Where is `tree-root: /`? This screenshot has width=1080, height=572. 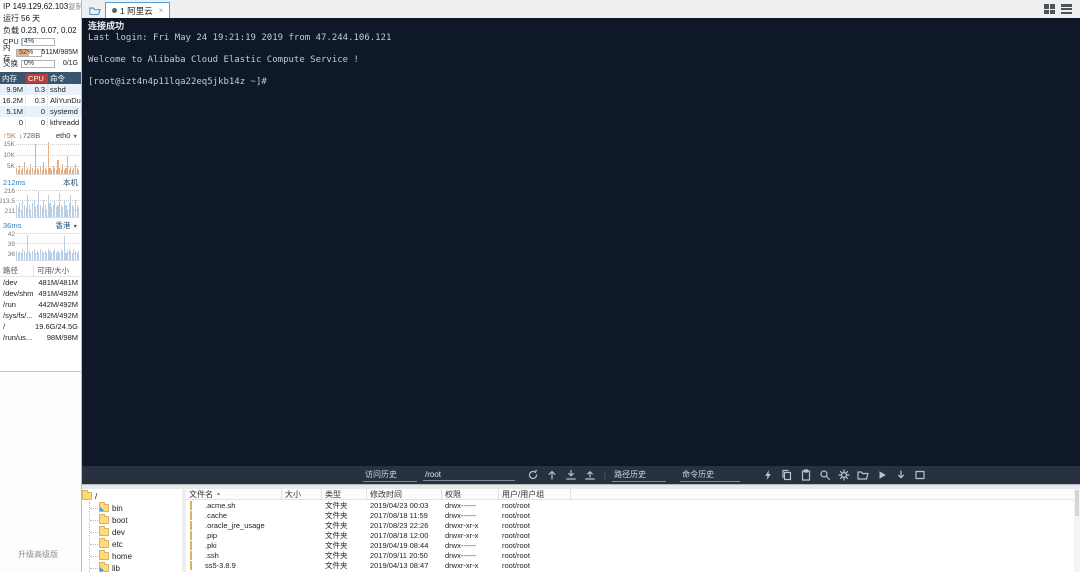 tree-root: / is located at coordinates (132, 496).